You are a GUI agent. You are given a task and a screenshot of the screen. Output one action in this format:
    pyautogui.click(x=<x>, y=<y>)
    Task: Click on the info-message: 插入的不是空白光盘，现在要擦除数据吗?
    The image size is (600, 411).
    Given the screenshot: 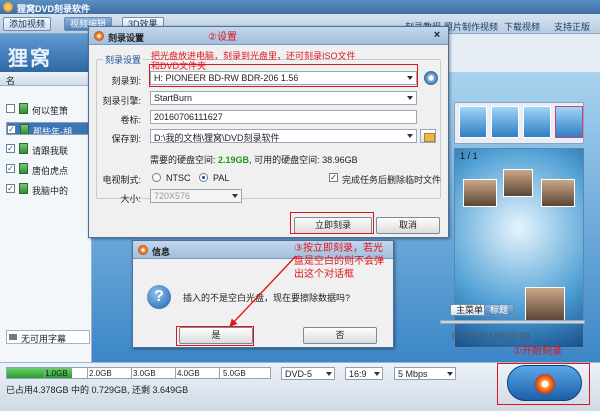 What is the action you would take?
    pyautogui.click(x=267, y=298)
    